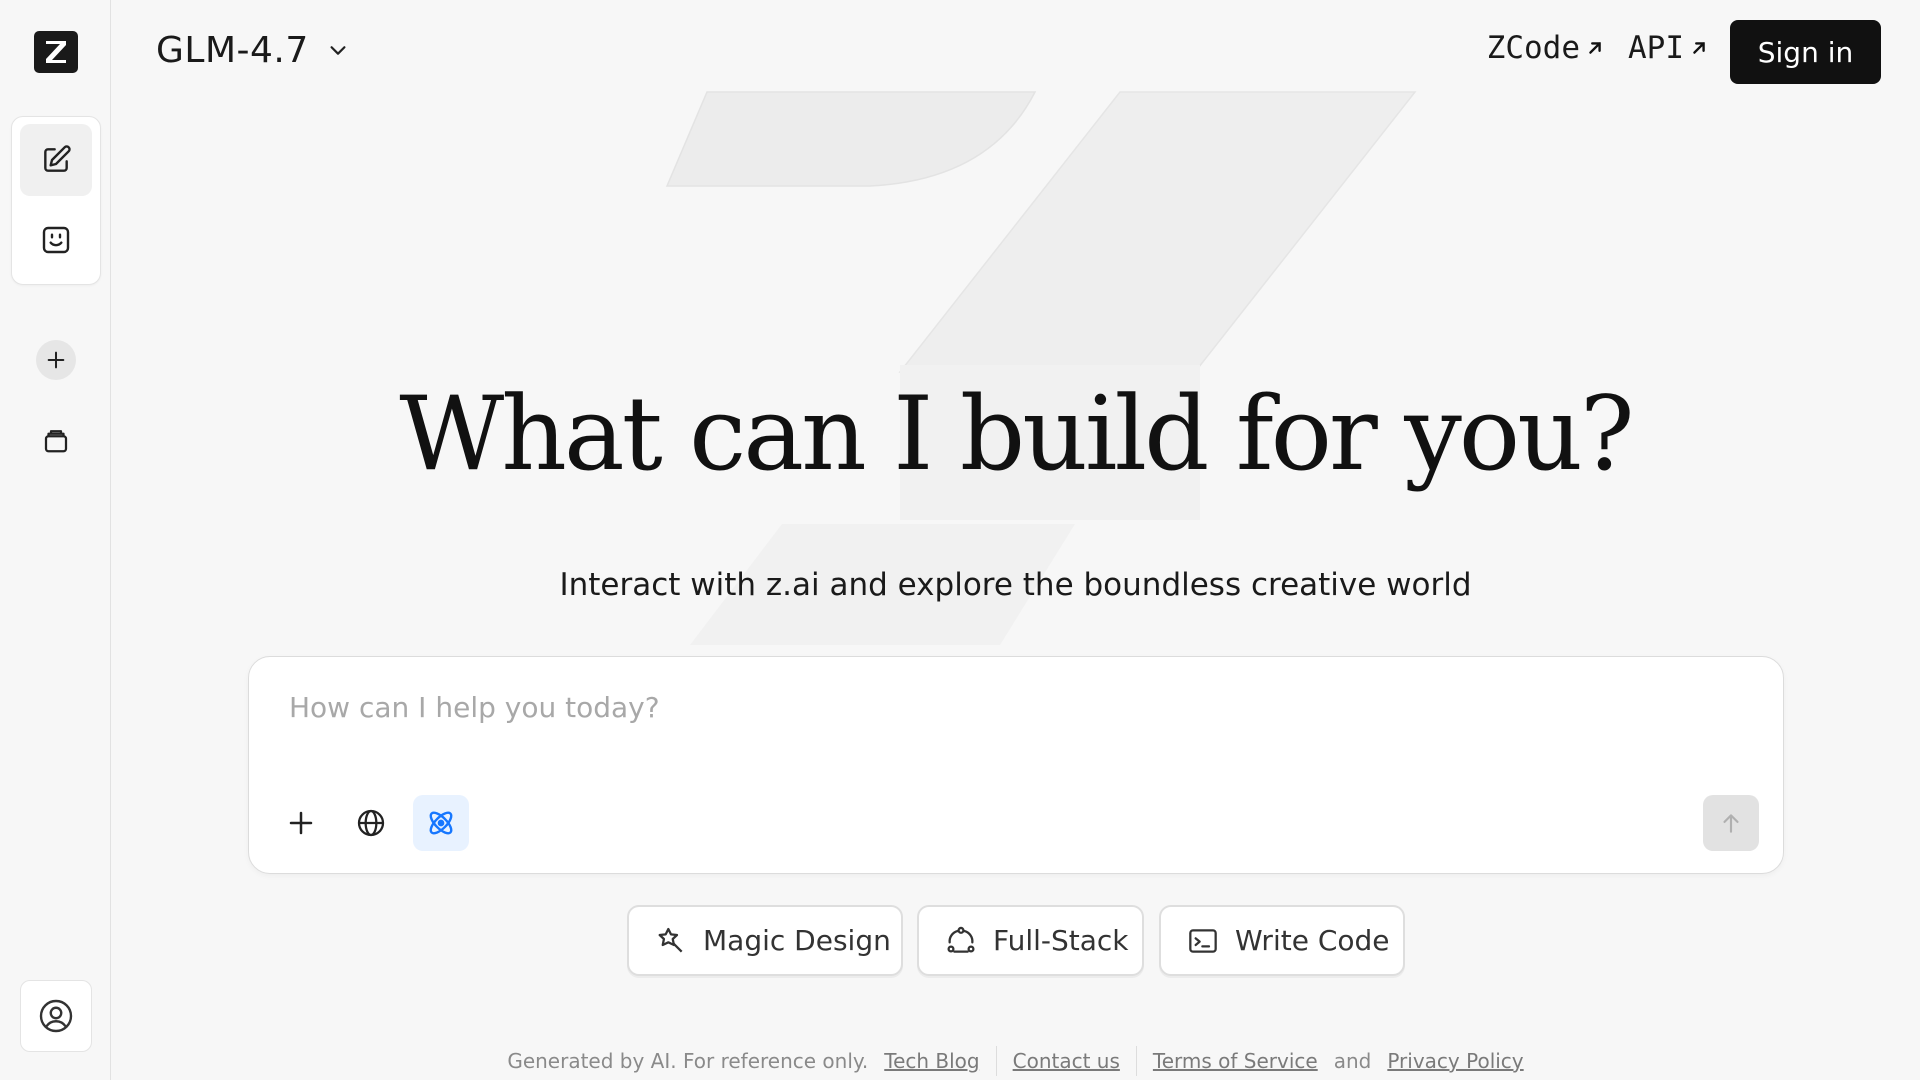 This screenshot has width=1920, height=1080. What do you see at coordinates (1656, 48) in the screenshot?
I see `api-link-label: API` at bounding box center [1656, 48].